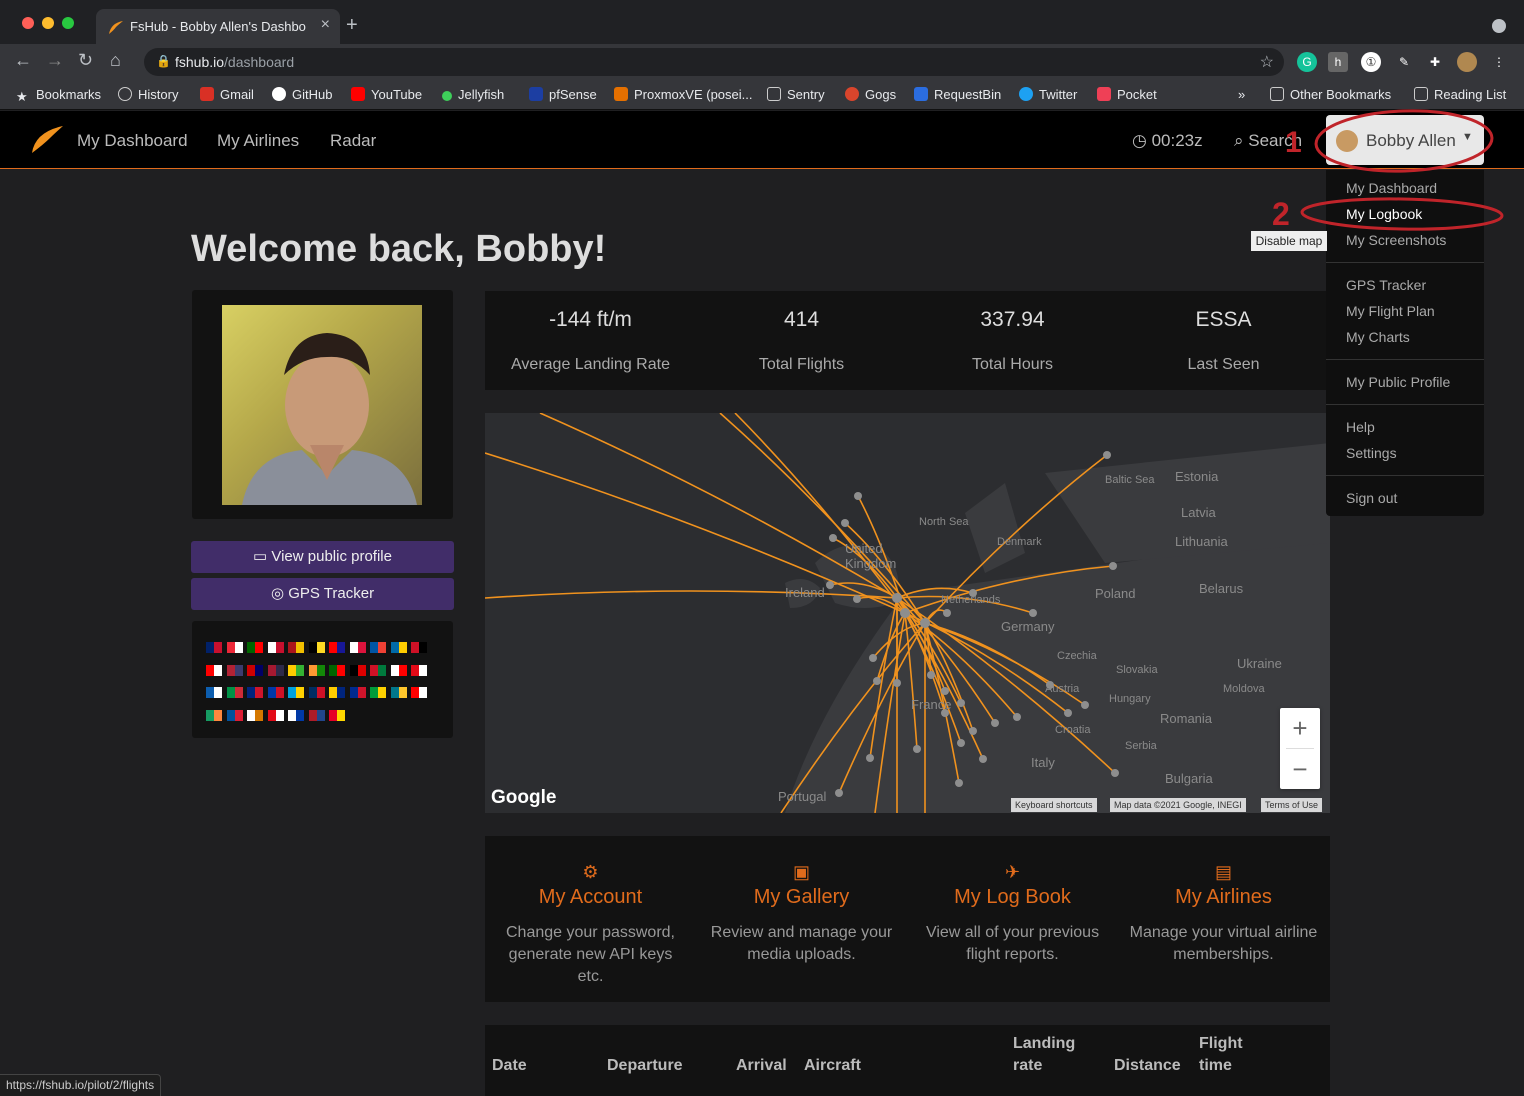 The image size is (1524, 1096). What do you see at coordinates (1371, 453) in the screenshot?
I see `menu-item-settings: Settings` at bounding box center [1371, 453].